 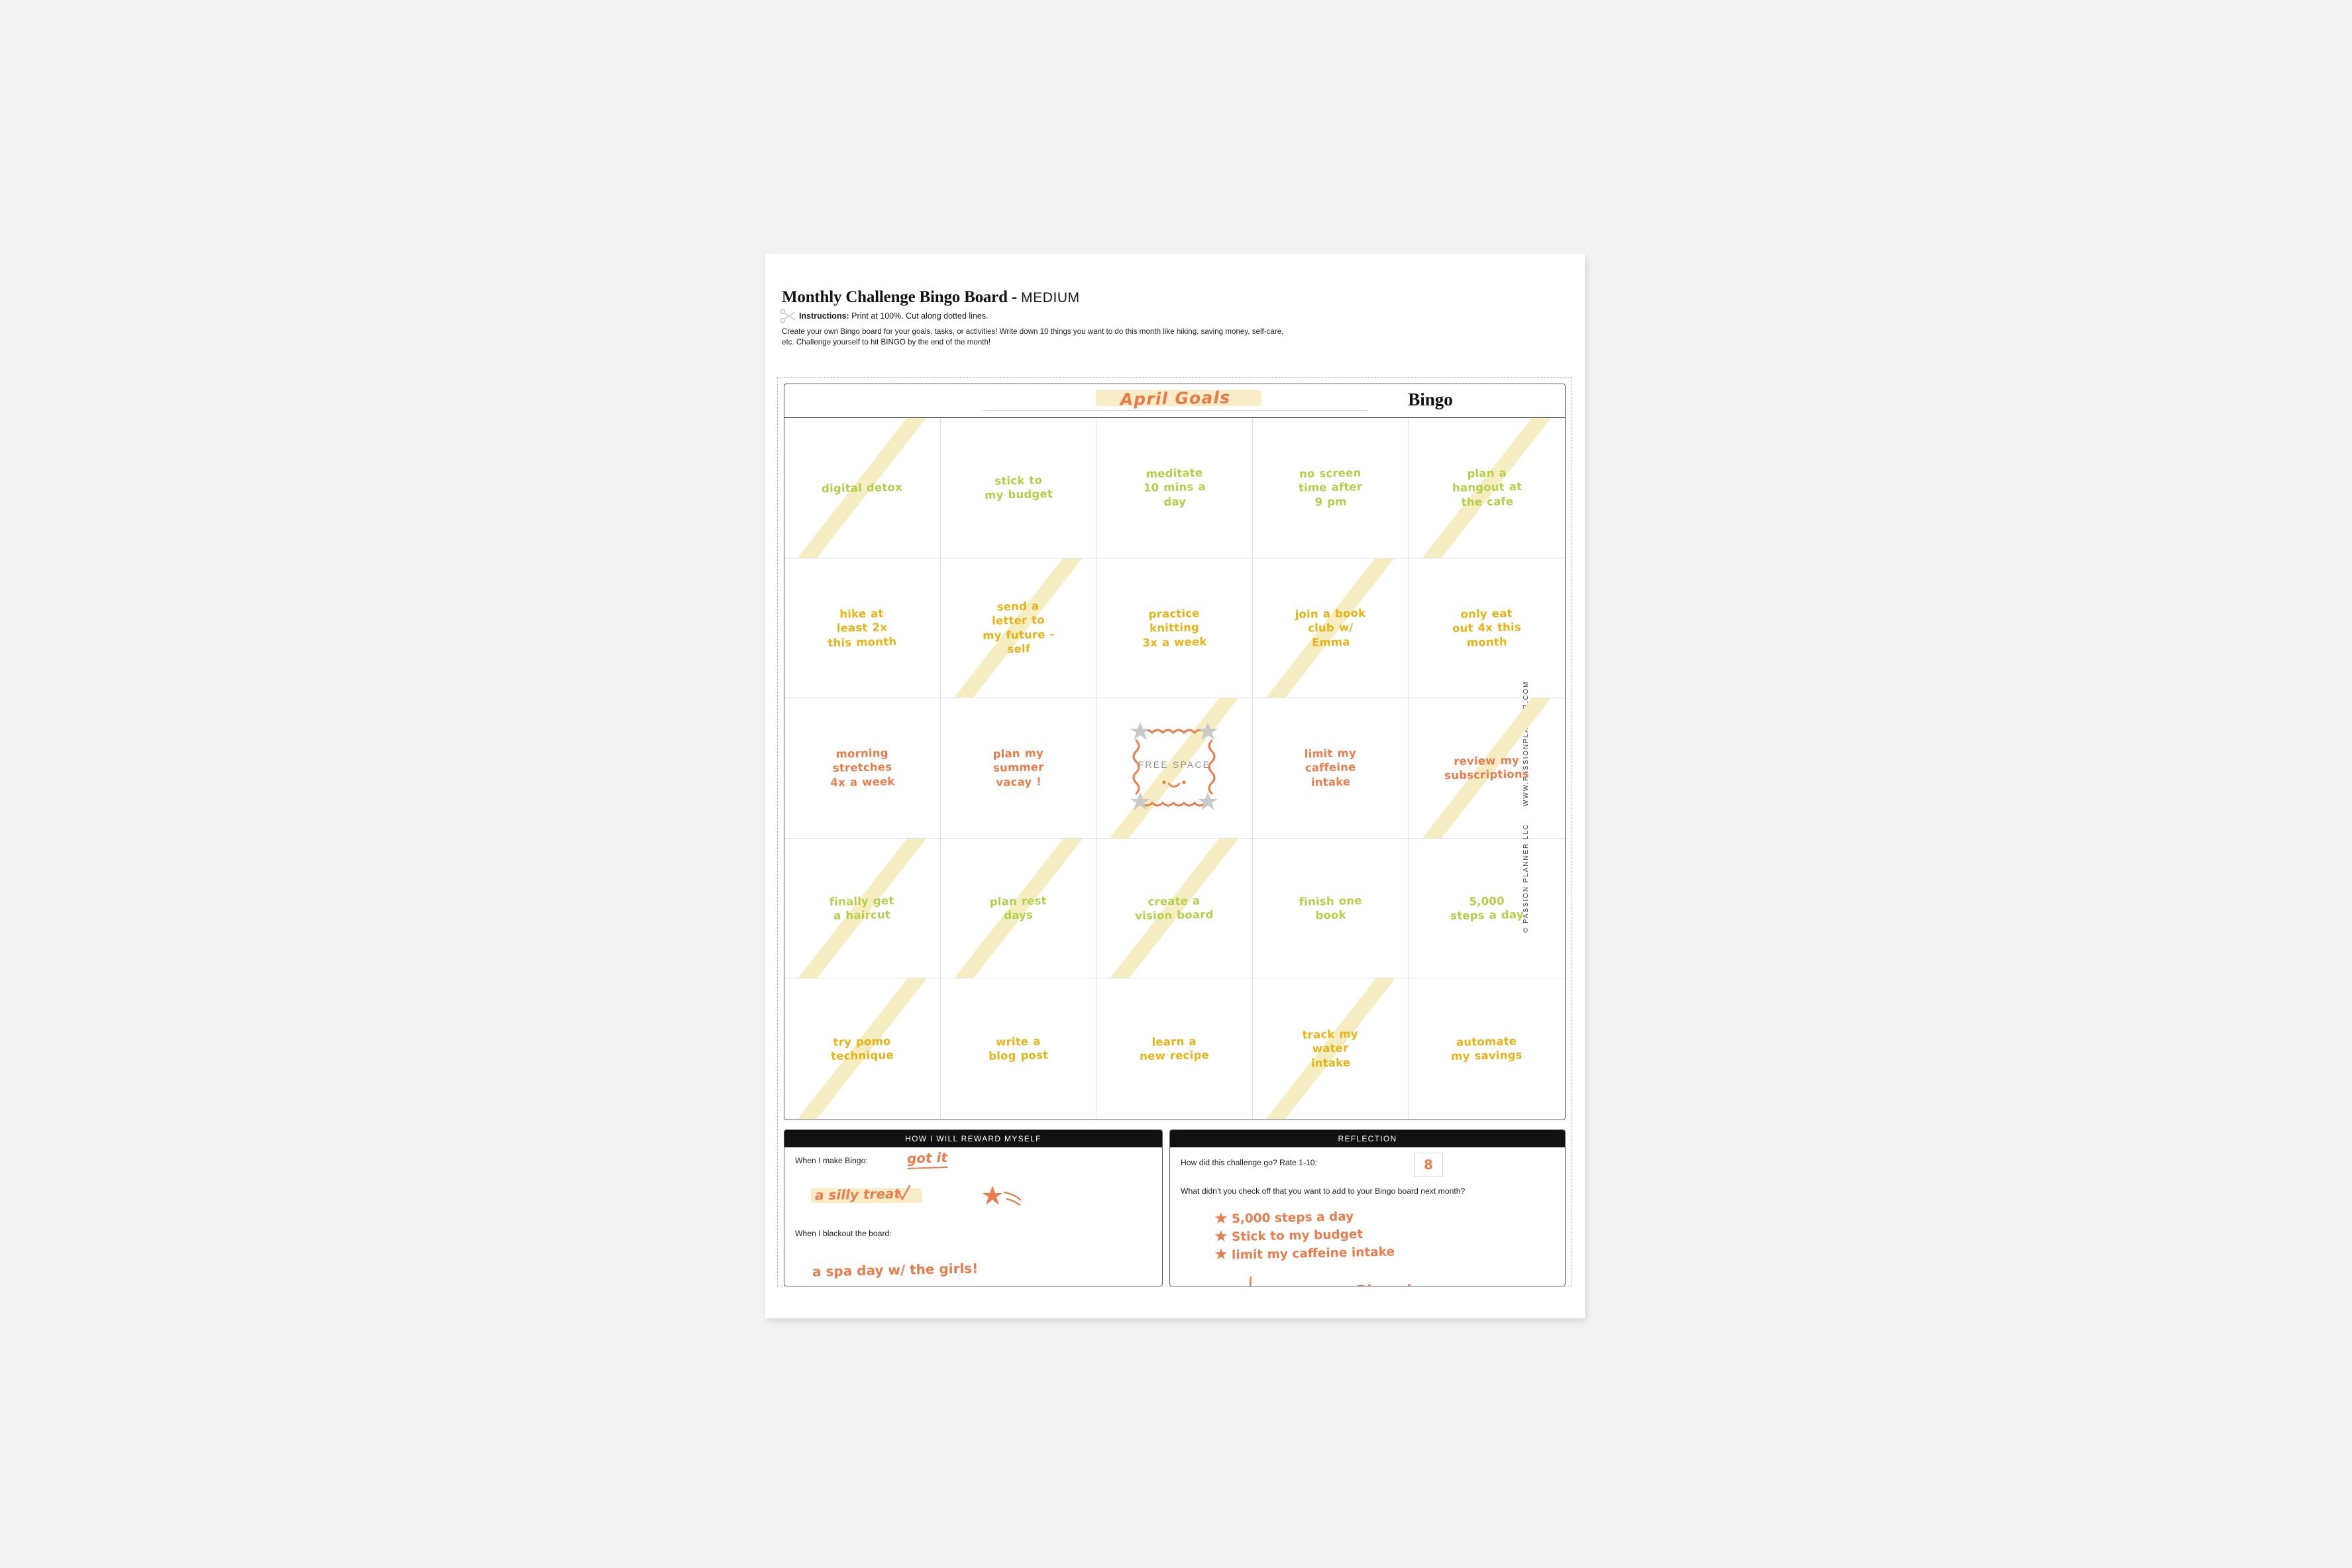 I want to click on bingo-cell-label: review my subscriptions, so click(x=1487, y=768).